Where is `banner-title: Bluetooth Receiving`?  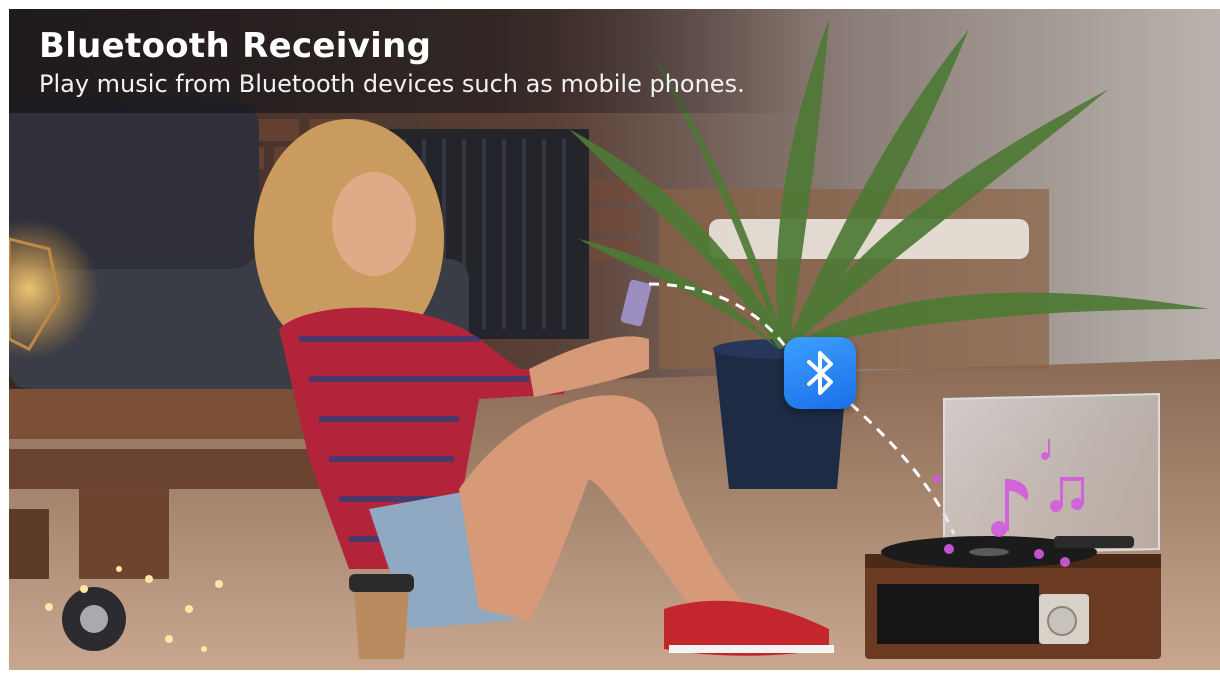
banner-title: Bluetooth Receiving is located at coordinates (235, 46).